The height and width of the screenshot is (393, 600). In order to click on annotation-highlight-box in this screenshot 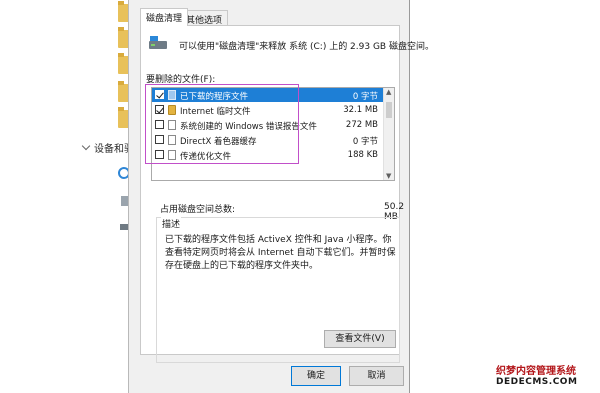, I will do `click(222, 124)`.